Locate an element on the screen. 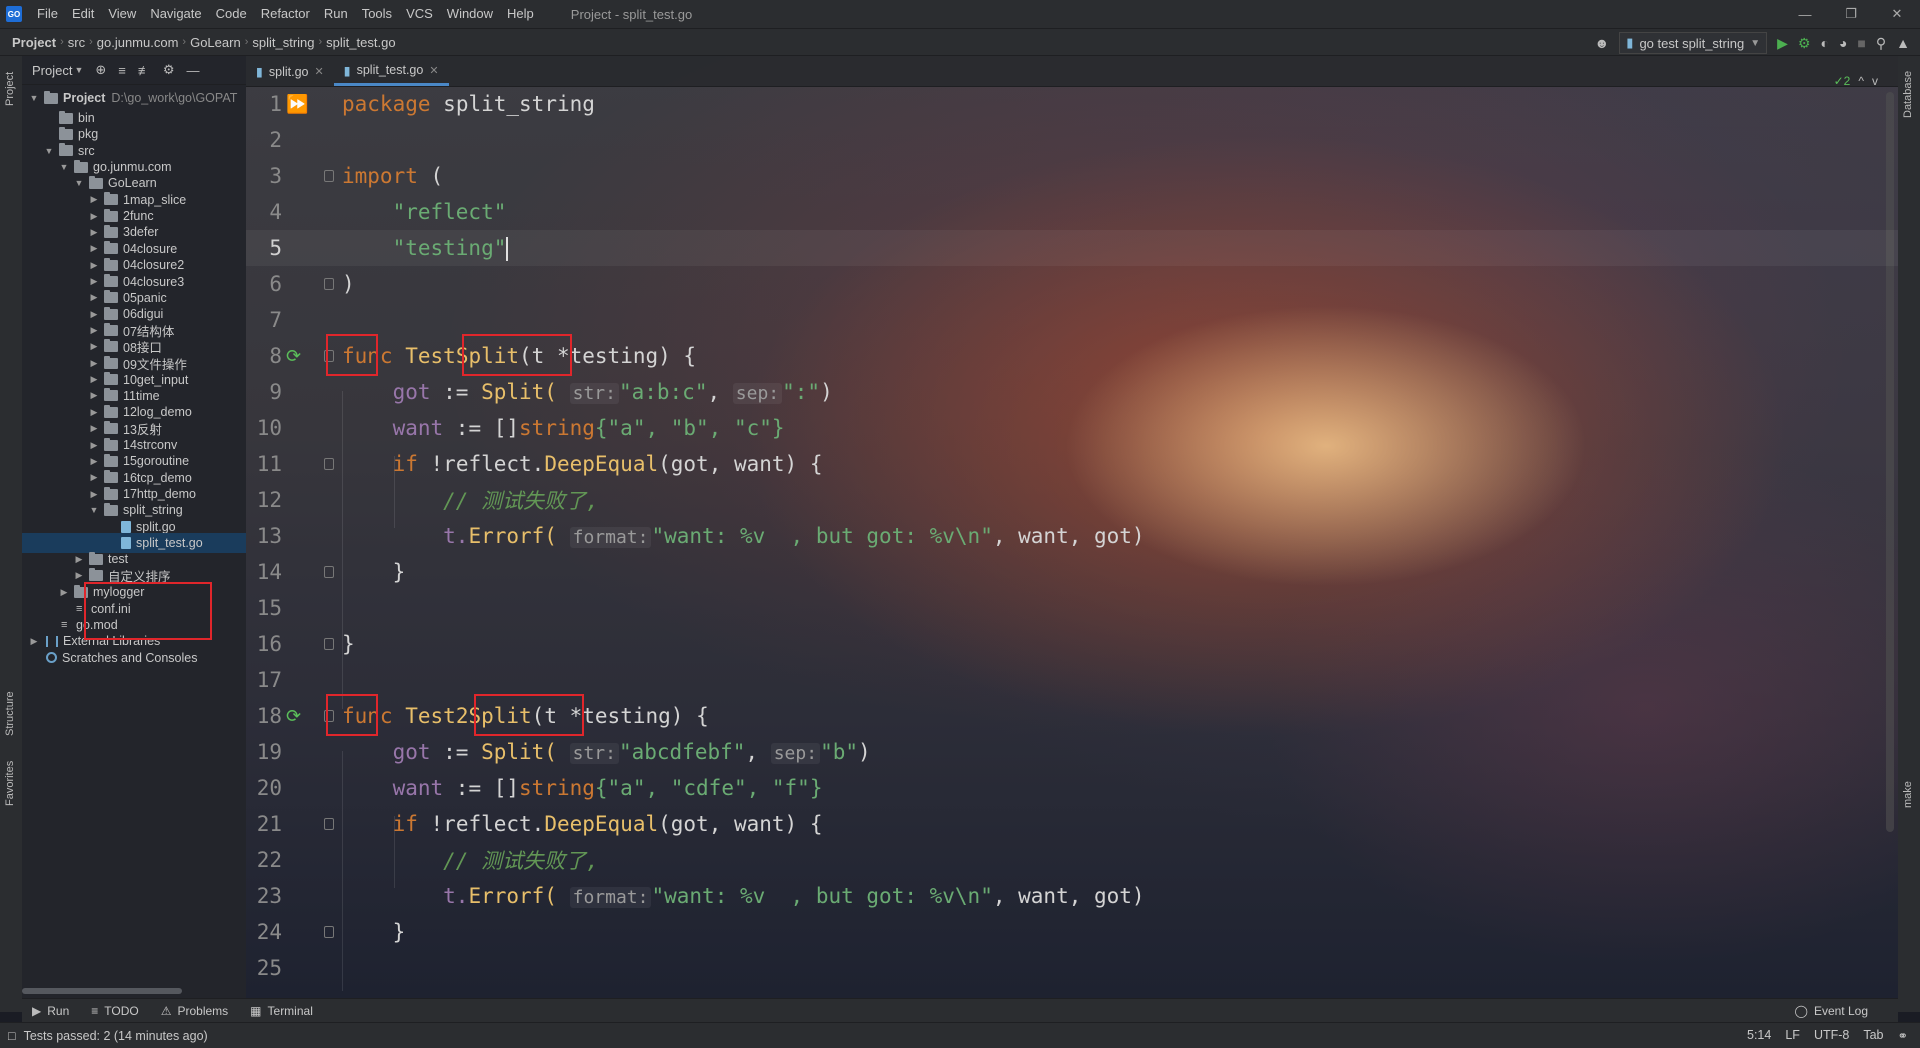 The width and height of the screenshot is (1920, 1048). menu-view: View is located at coordinates (122, 14).